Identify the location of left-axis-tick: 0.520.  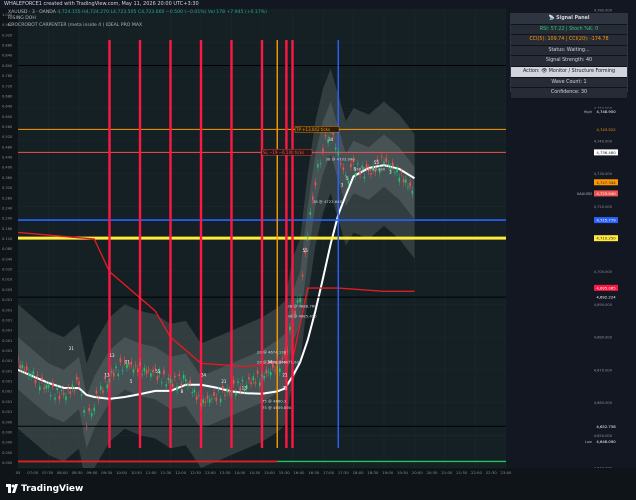
(7, 137).